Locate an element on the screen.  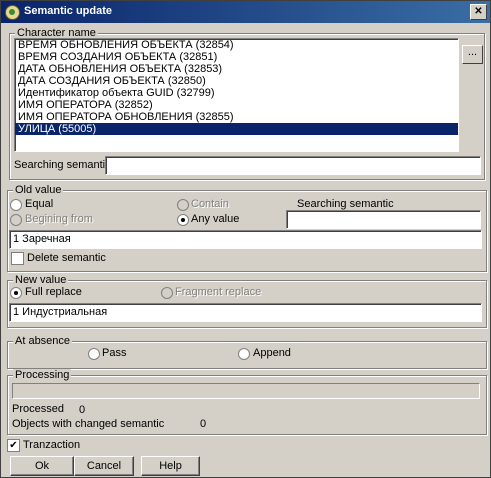
help-button: Help is located at coordinates (170, 466).